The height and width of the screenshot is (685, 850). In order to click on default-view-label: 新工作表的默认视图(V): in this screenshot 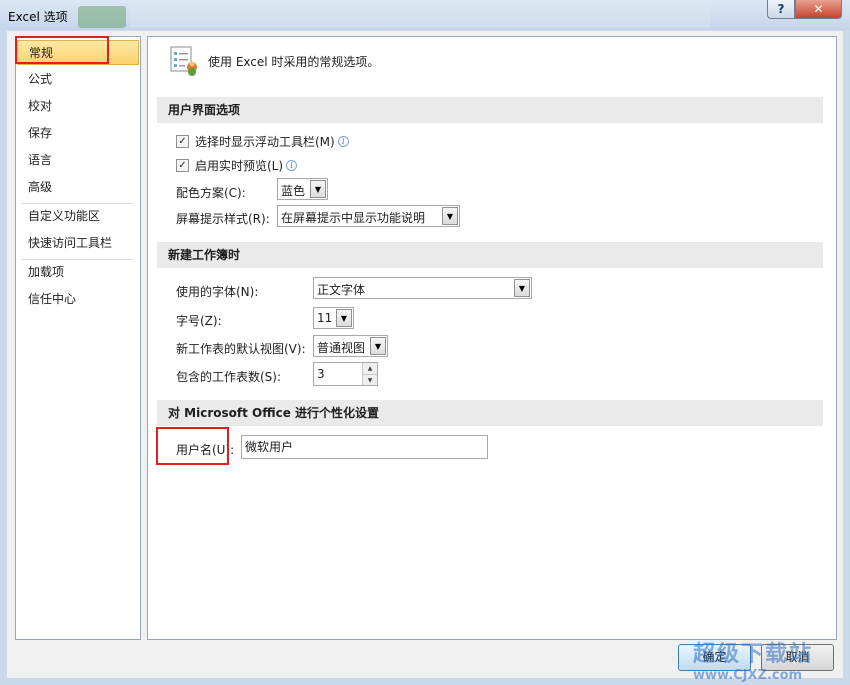, I will do `click(241, 349)`.